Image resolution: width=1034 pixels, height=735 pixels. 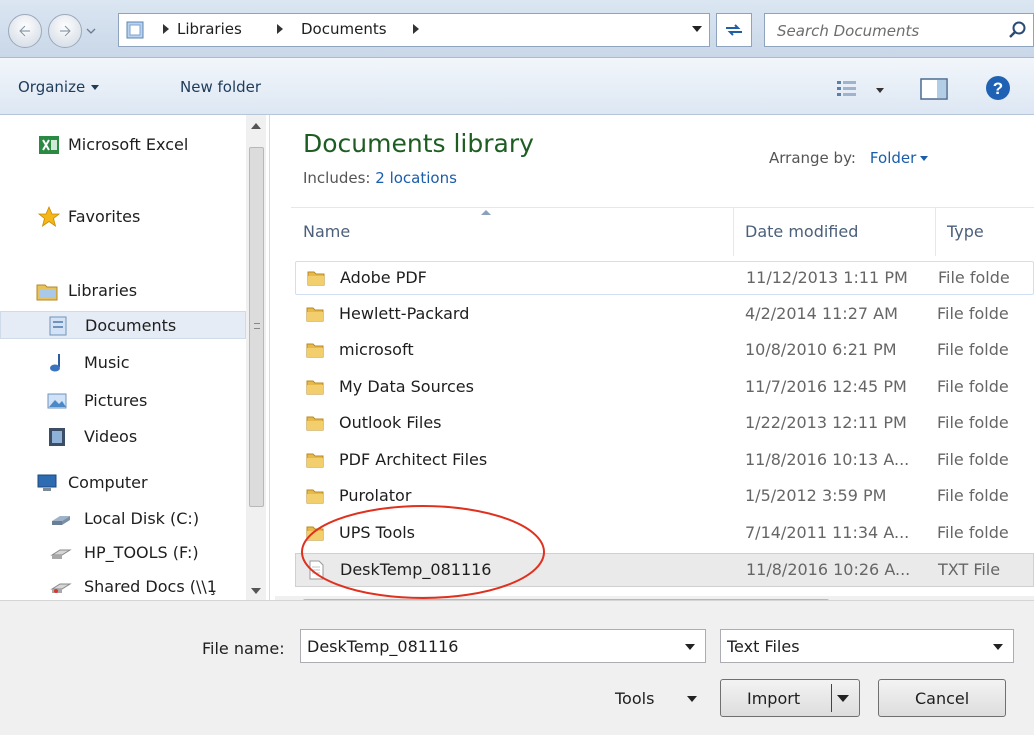 What do you see at coordinates (664, 497) in the screenshot?
I see `file-row: Purolator 1/5/2012 3:59 PM File folde` at bounding box center [664, 497].